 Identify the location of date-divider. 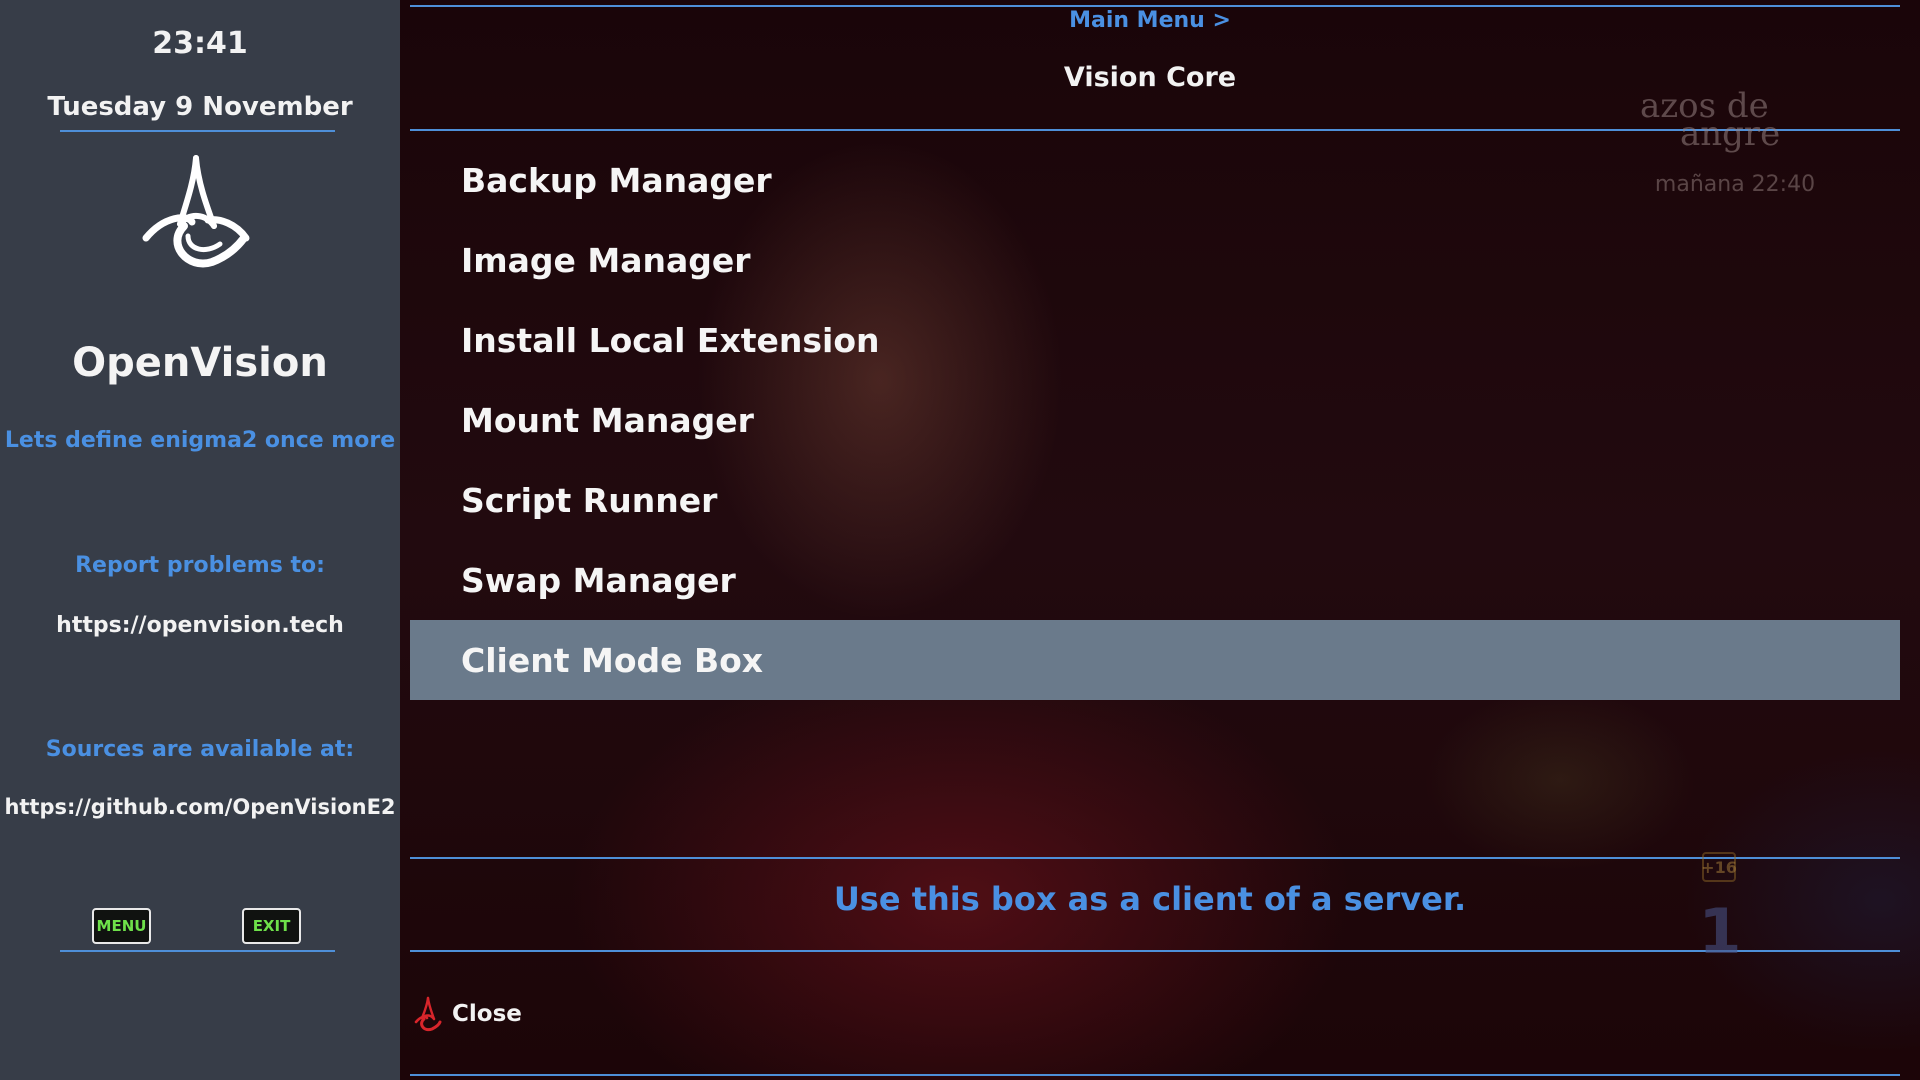
(197, 131).